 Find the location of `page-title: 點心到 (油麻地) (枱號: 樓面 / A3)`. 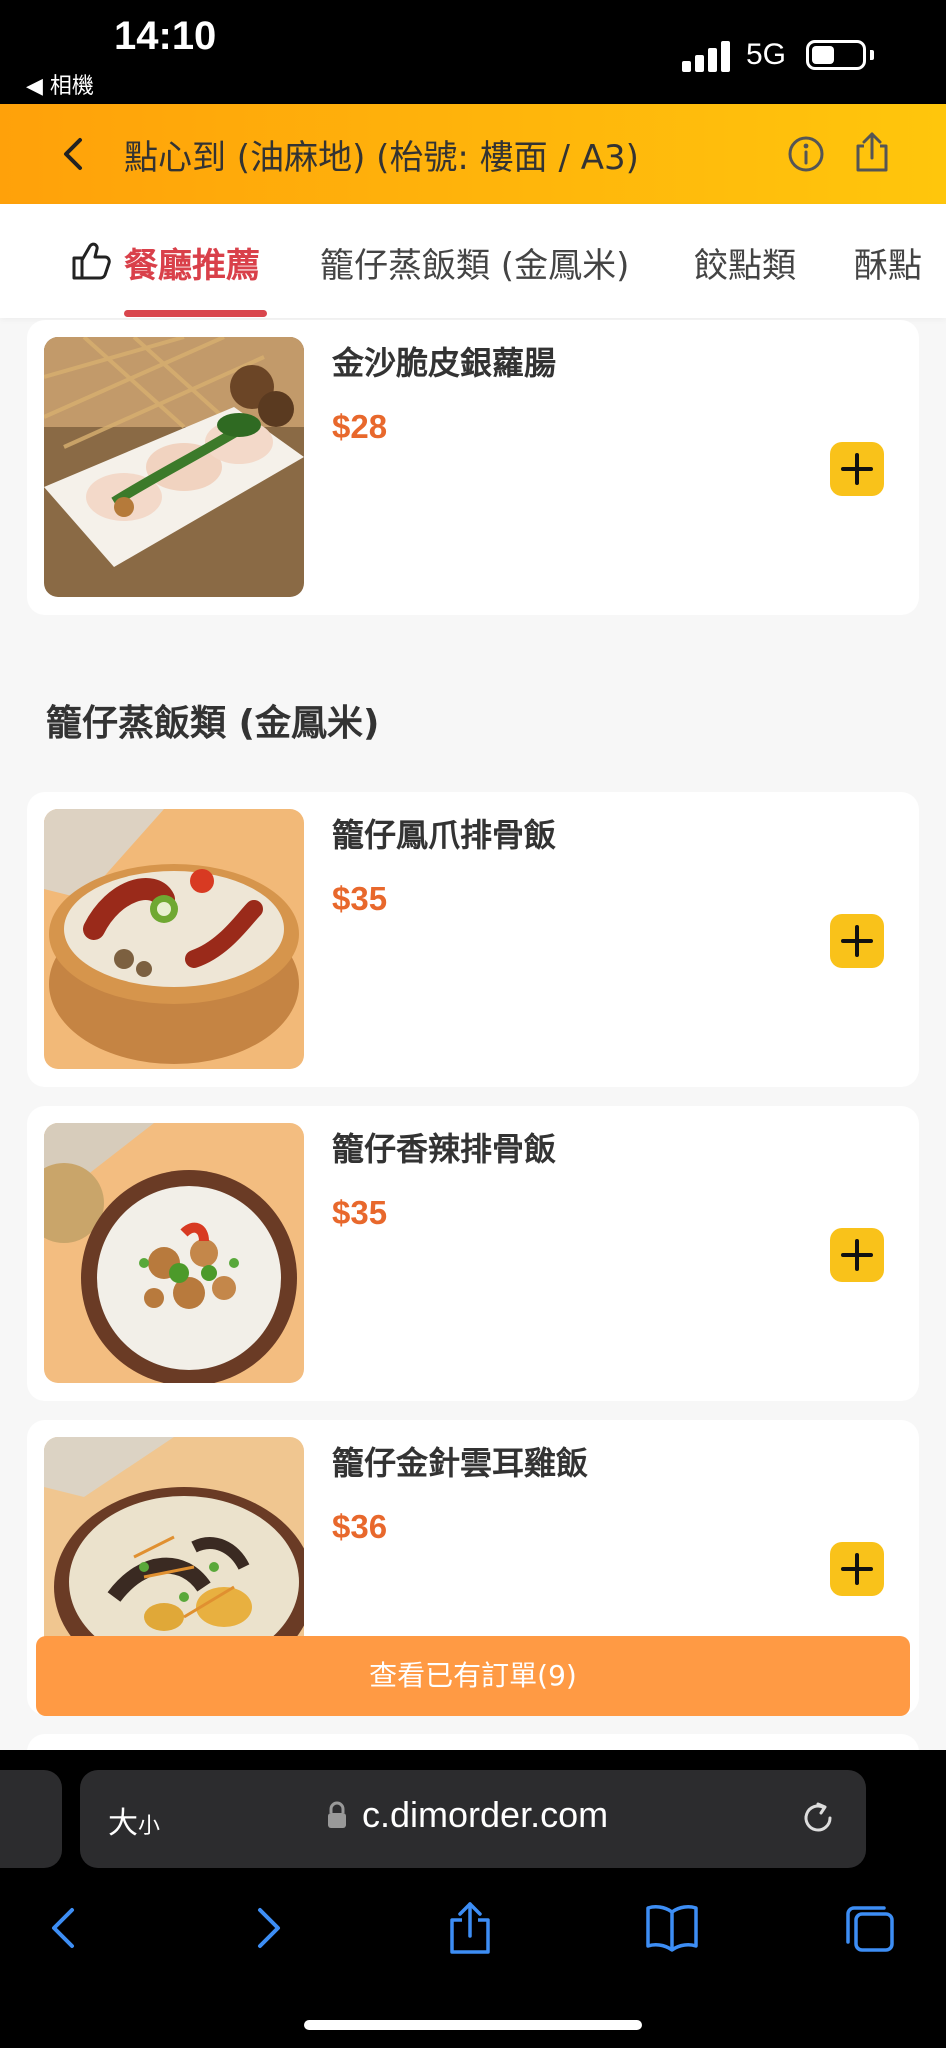

page-title: 點心到 (油麻地) (枱號: 樓面 / A3) is located at coordinates (381, 158).